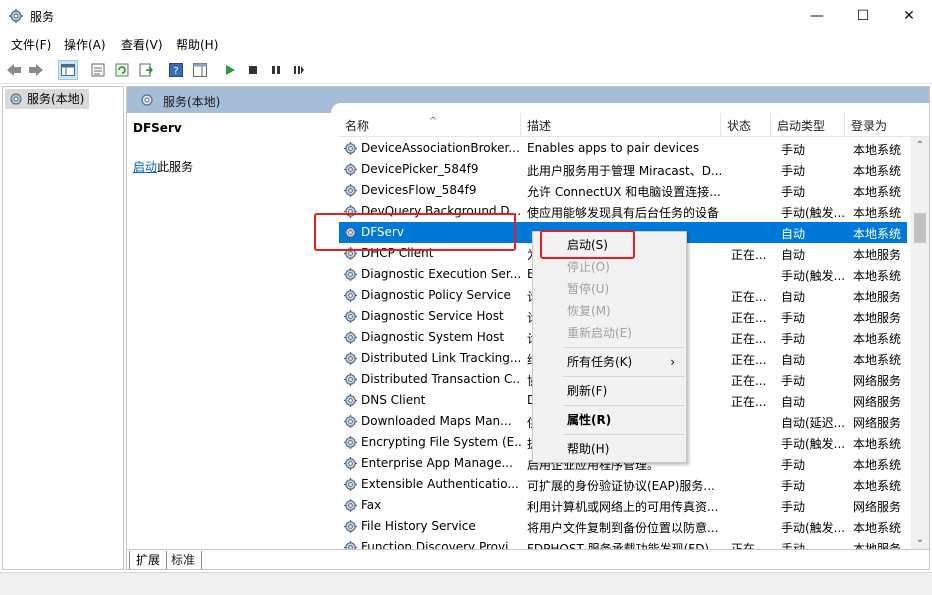  What do you see at coordinates (200, 70) in the screenshot?
I see `show-hide-action-pane-icon` at bounding box center [200, 70].